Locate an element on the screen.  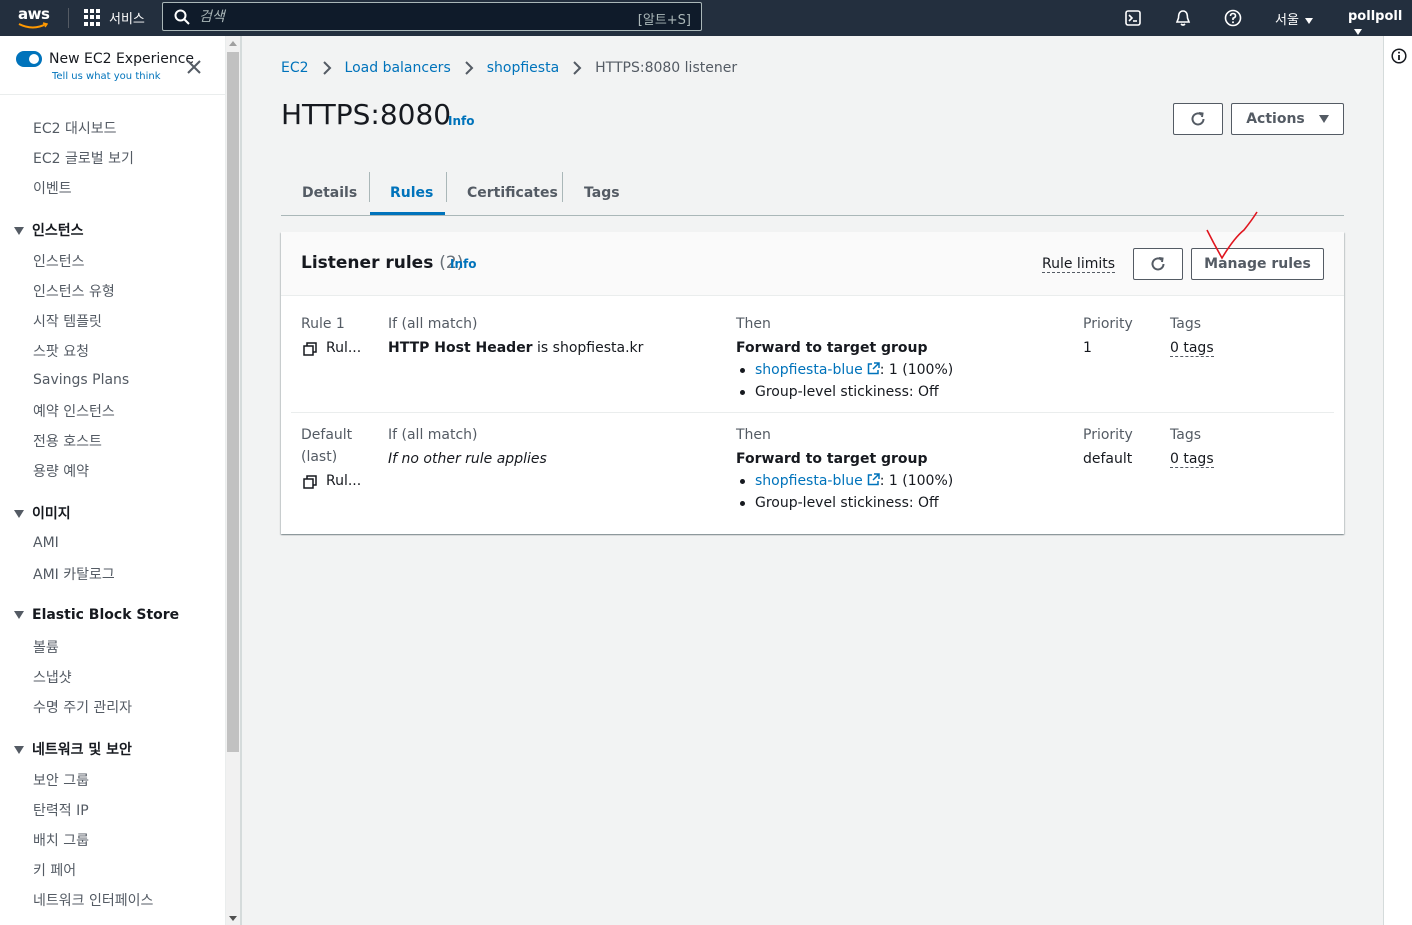
rule-limits-link: Rule limits is located at coordinates (1079, 264).